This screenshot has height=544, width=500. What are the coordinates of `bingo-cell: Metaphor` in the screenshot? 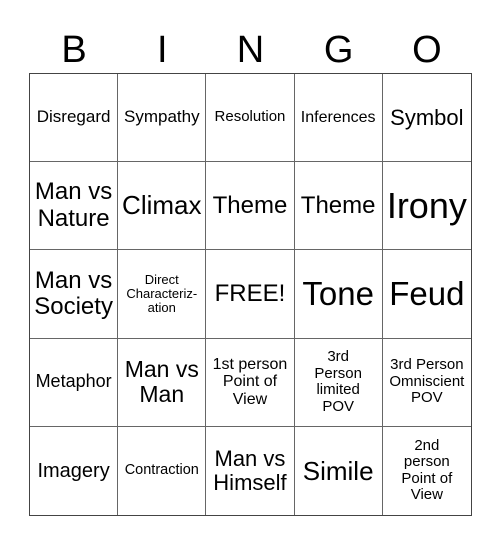 It's located at (74, 382).